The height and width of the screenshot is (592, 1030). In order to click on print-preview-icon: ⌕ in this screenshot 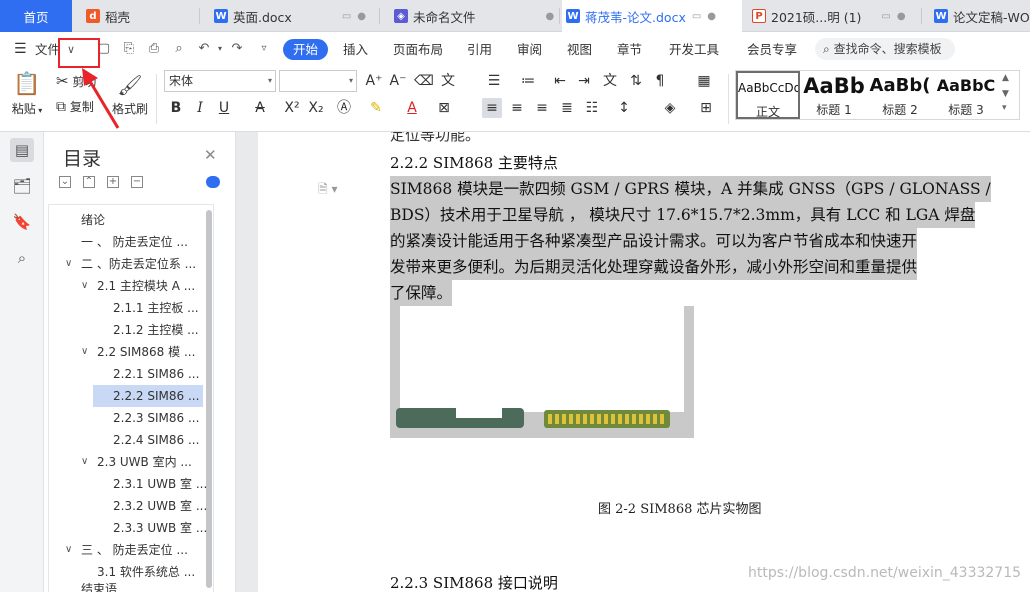, I will do `click(179, 49)`.